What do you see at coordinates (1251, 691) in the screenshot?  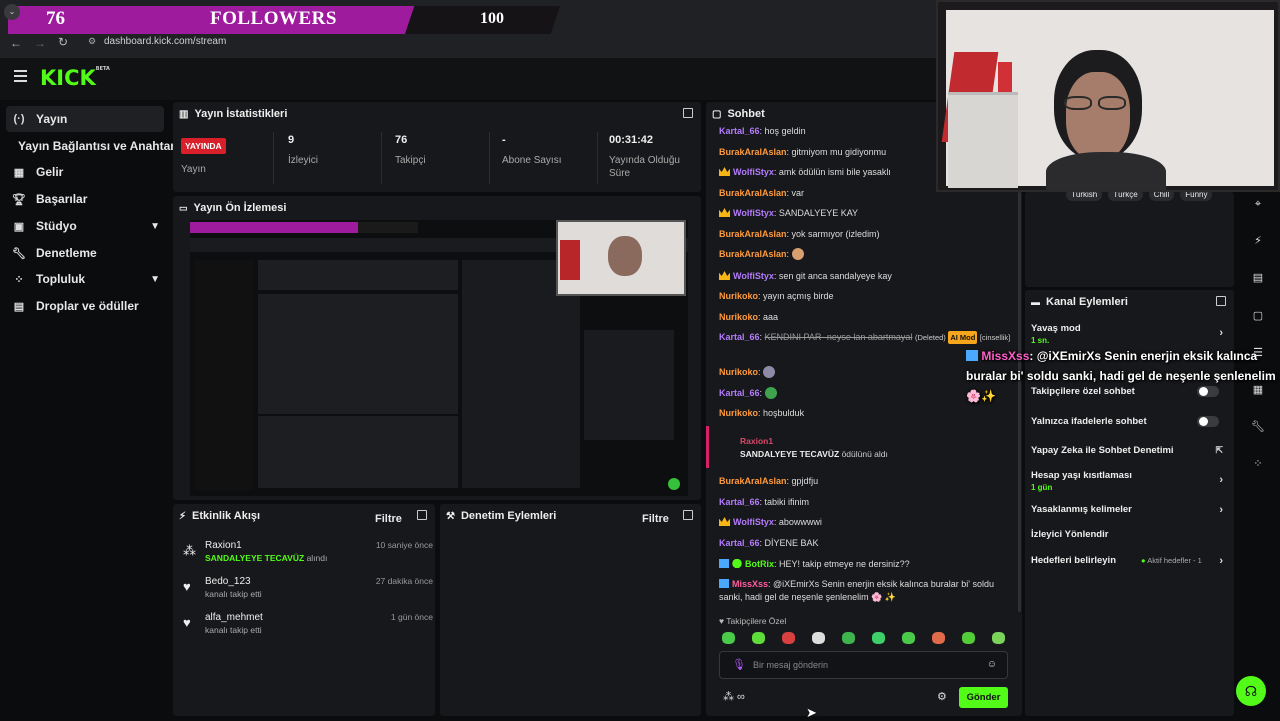 I see `support-icon: ☊` at bounding box center [1251, 691].